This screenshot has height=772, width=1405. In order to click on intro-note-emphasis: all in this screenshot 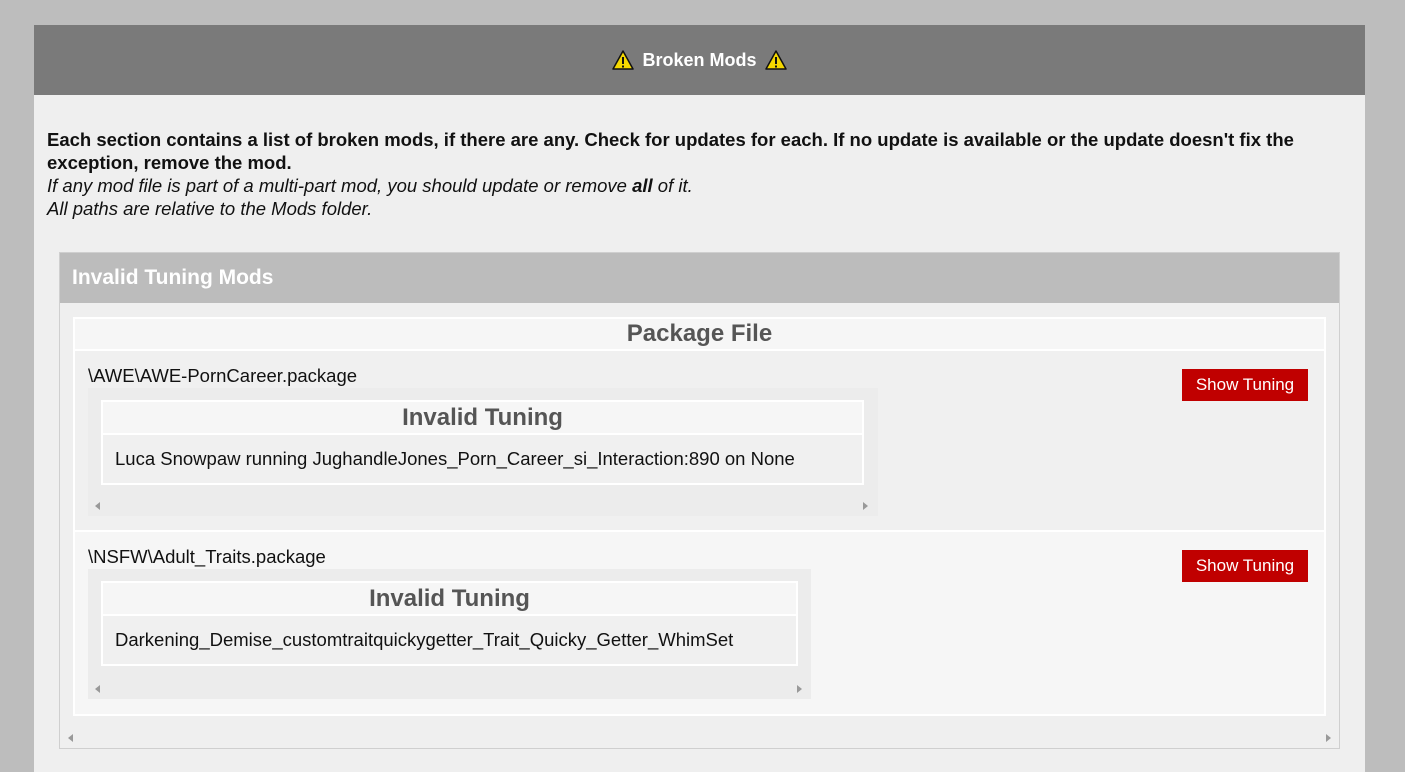, I will do `click(642, 185)`.